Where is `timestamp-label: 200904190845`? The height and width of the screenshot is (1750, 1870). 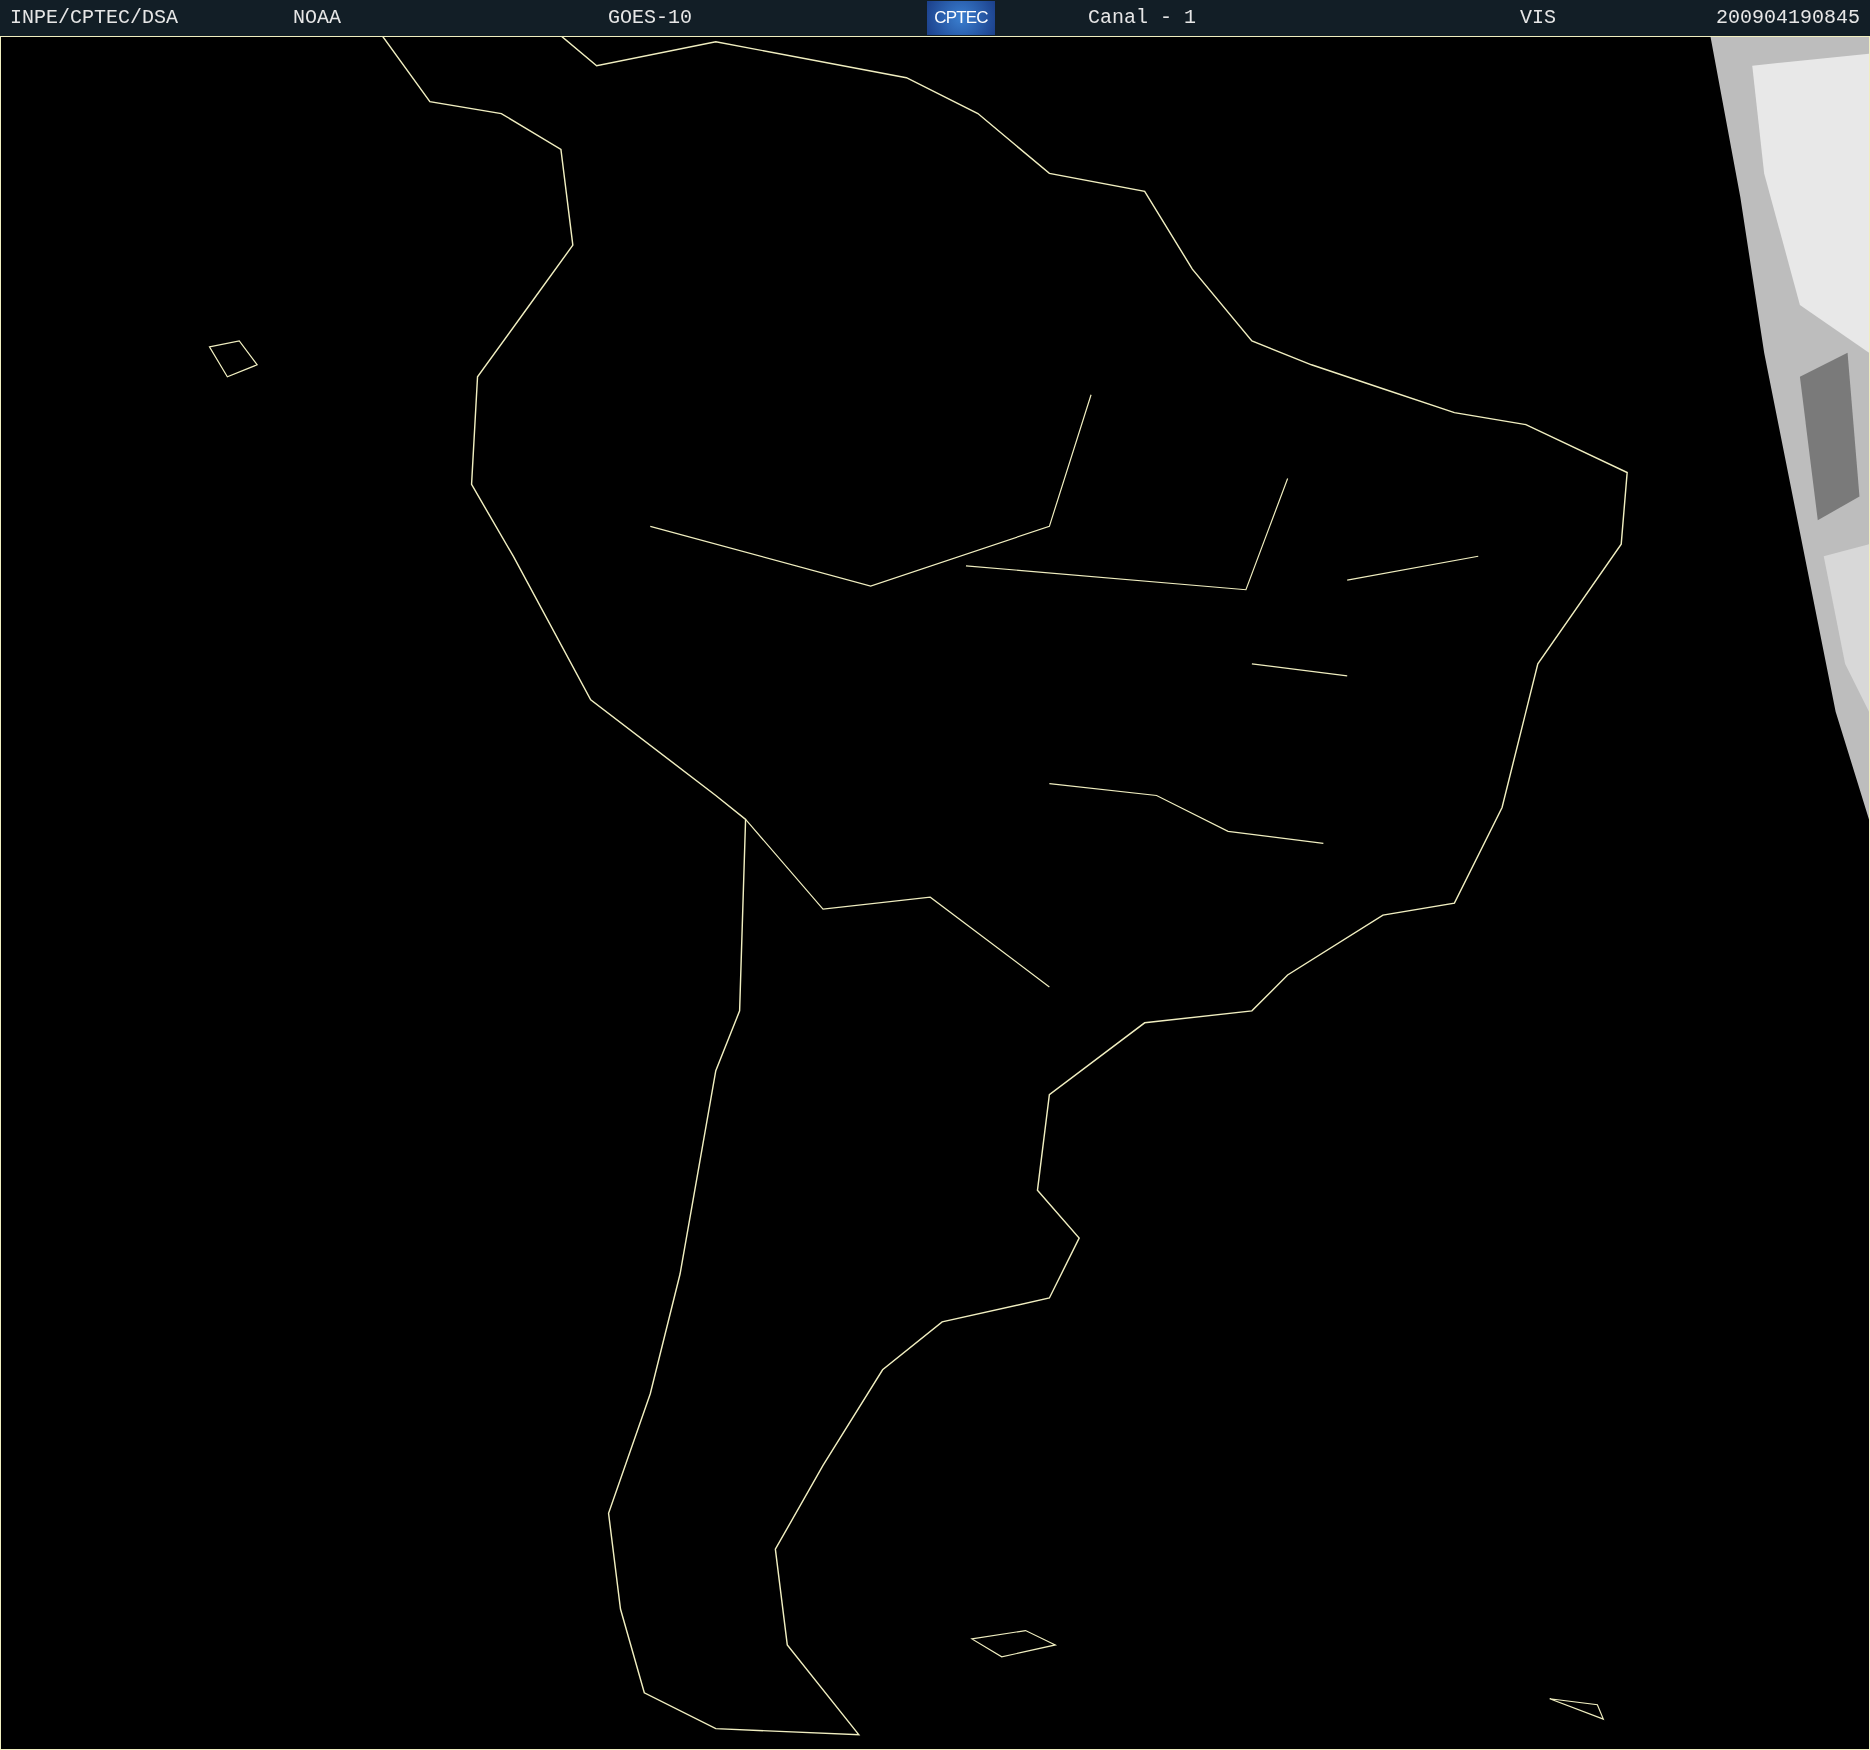 timestamp-label: 200904190845 is located at coordinates (1787, 18).